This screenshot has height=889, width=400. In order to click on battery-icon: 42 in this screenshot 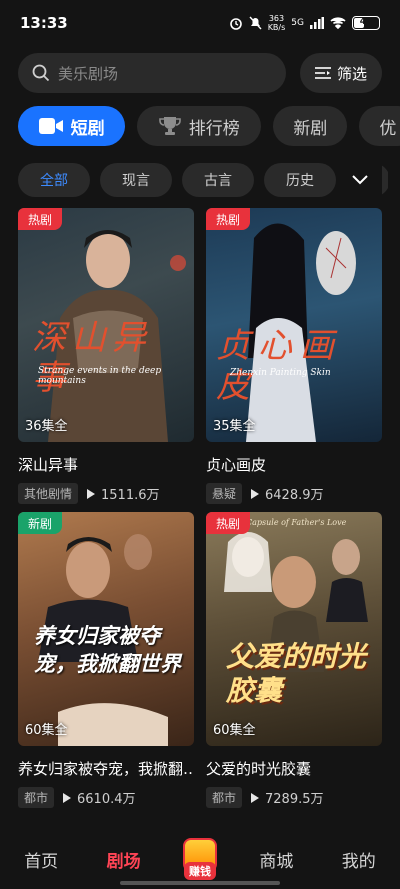, I will do `click(366, 23)`.